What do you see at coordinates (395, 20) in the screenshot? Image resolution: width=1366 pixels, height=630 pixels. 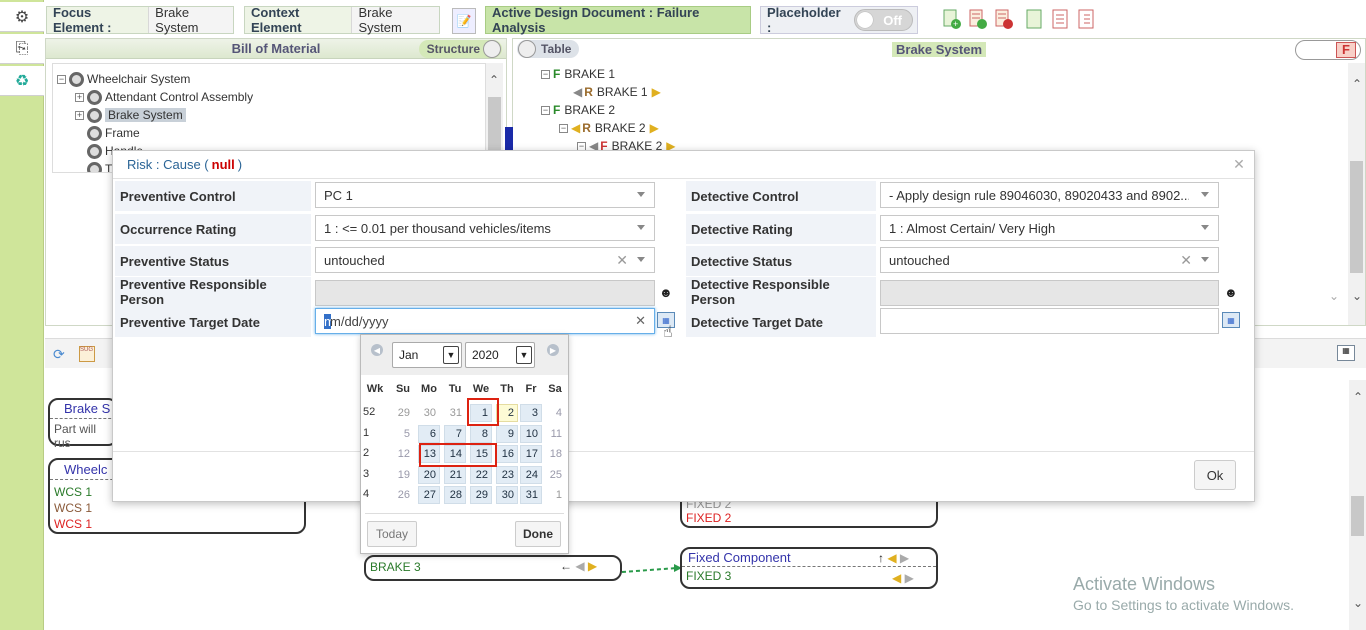 I see `context-element-value: Brake System` at bounding box center [395, 20].